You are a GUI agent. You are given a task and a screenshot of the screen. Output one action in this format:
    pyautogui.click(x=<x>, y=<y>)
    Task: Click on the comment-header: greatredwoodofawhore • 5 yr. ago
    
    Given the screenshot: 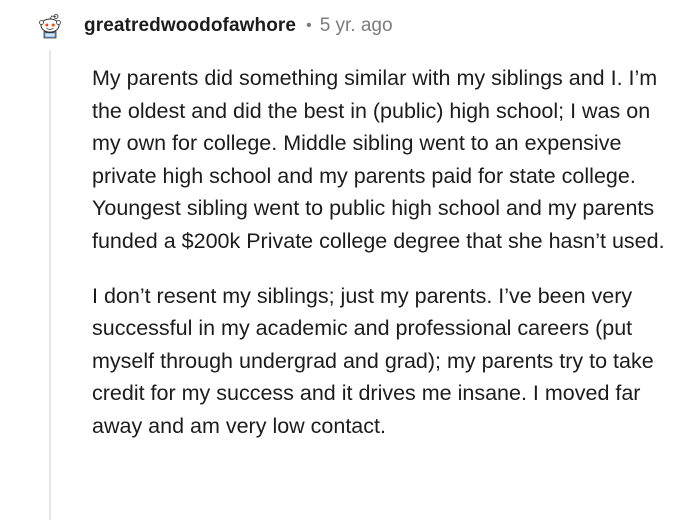 What is the action you would take?
    pyautogui.click(x=214, y=26)
    